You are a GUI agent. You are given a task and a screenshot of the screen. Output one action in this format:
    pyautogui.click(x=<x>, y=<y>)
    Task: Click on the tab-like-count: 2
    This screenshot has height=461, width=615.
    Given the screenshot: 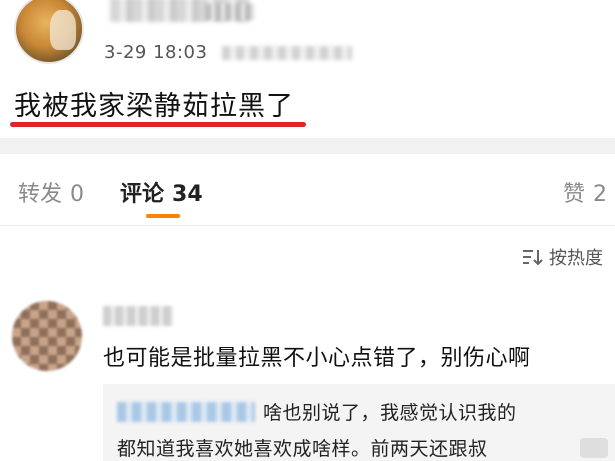 What is the action you would take?
    pyautogui.click(x=600, y=194)
    